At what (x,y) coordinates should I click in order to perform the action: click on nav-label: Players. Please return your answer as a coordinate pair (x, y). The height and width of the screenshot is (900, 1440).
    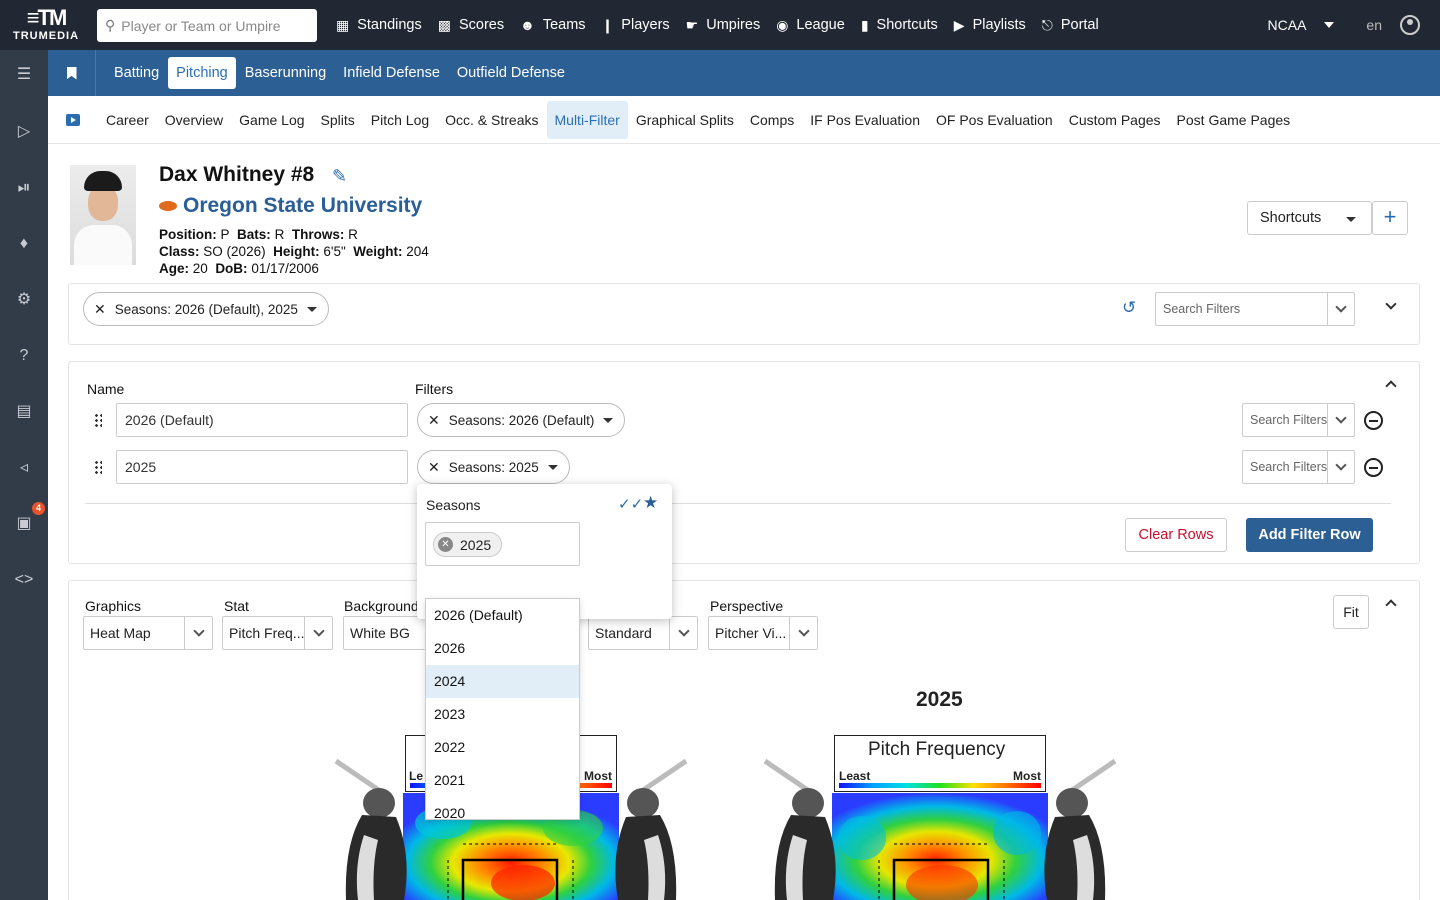
    Looking at the image, I should click on (645, 25).